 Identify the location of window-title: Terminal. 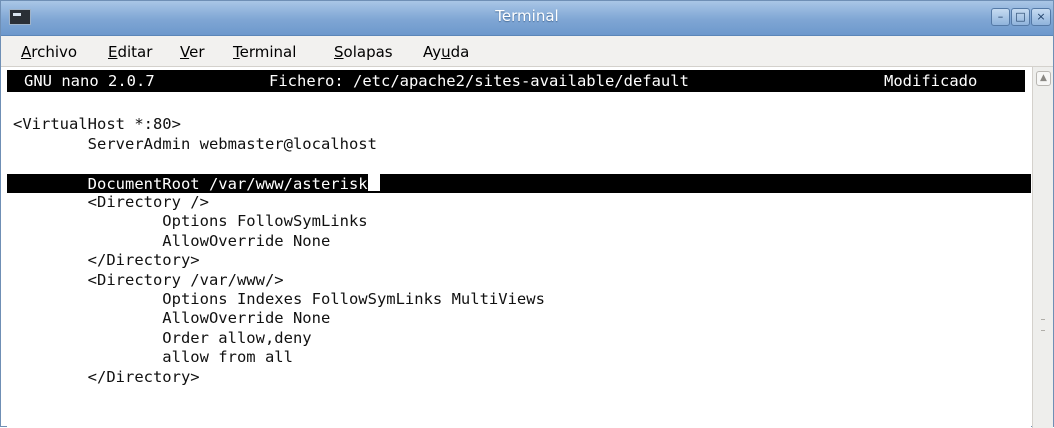
(527, 16).